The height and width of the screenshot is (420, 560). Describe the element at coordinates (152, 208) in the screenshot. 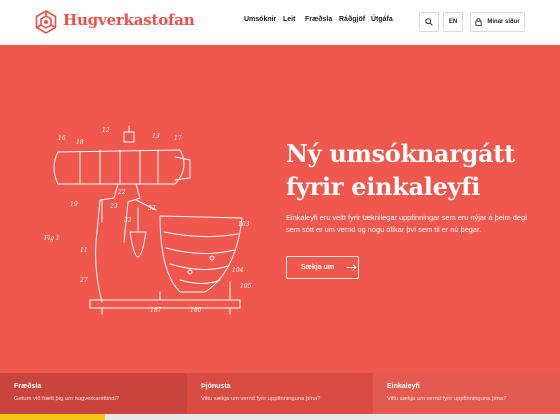

I see `svg-text: 33` at that location.